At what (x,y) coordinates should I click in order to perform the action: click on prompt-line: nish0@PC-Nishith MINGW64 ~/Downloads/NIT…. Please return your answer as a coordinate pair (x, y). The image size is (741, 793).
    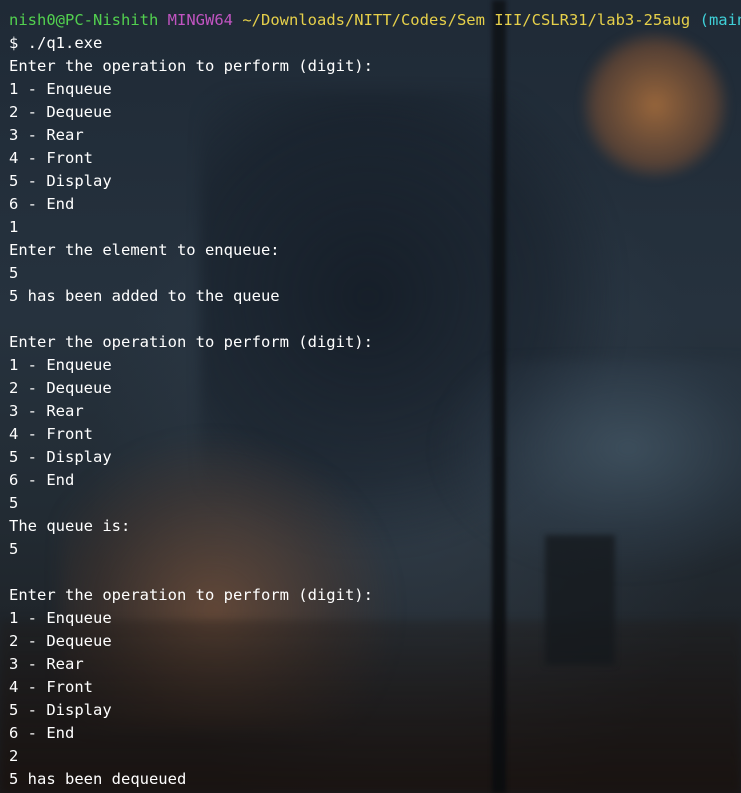
    Looking at the image, I should click on (375, 20).